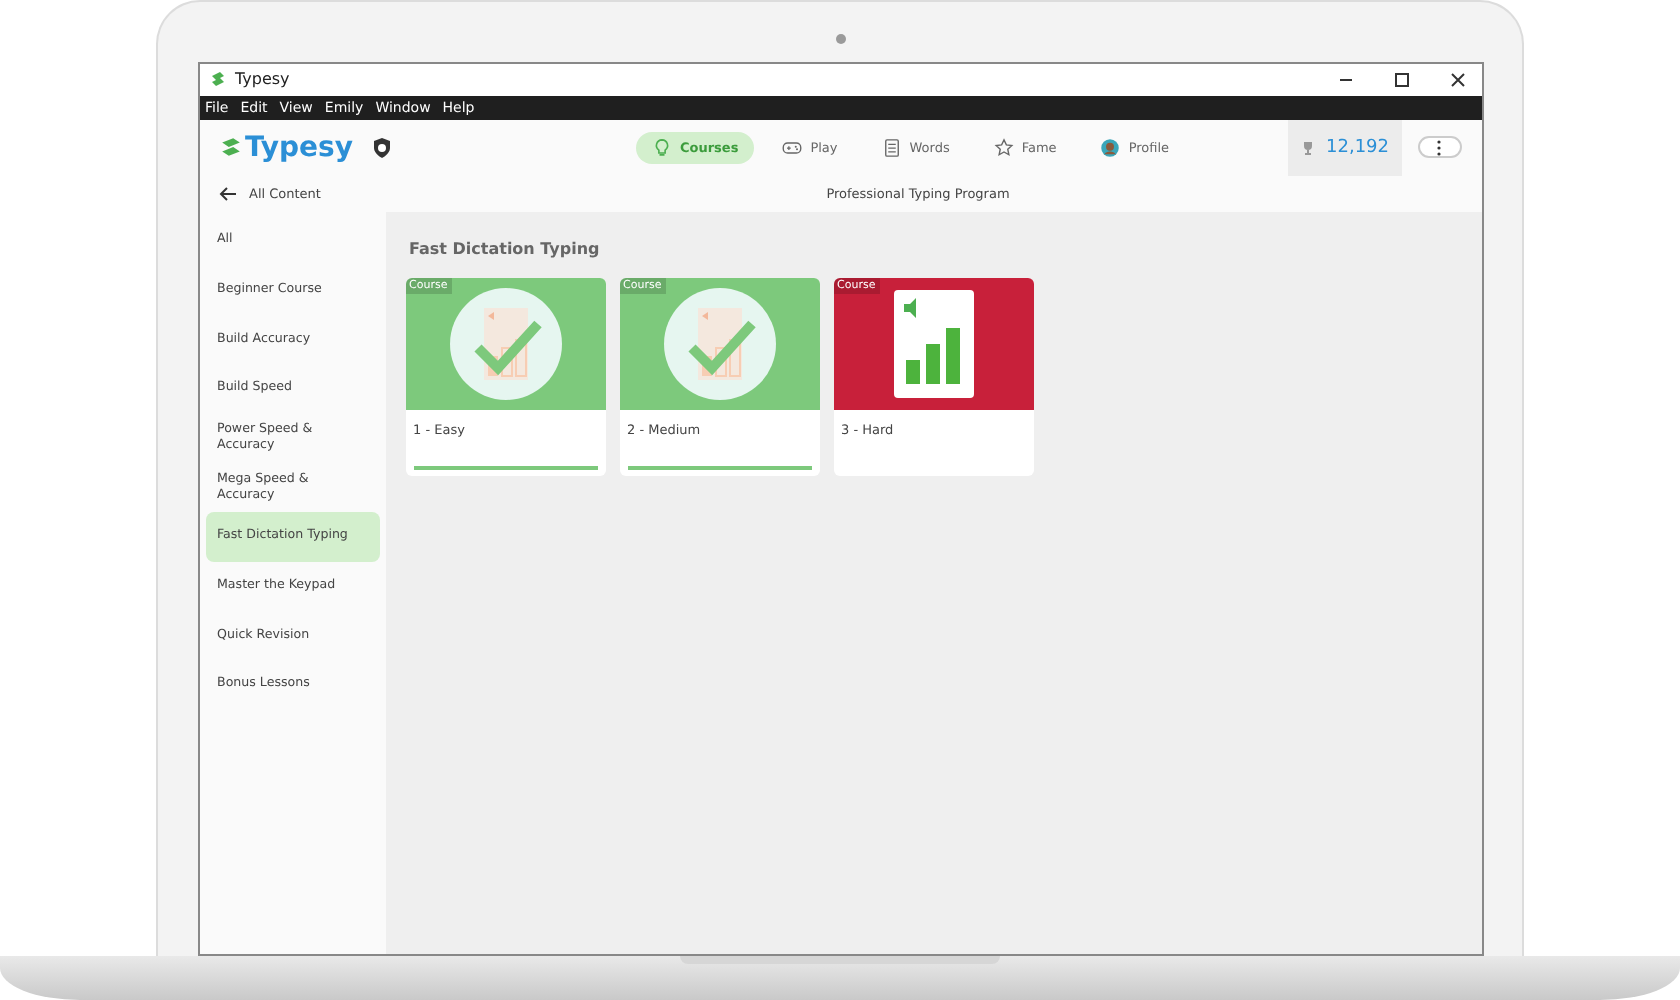 The image size is (1680, 1000). I want to click on lightbulb-icon, so click(661, 147).